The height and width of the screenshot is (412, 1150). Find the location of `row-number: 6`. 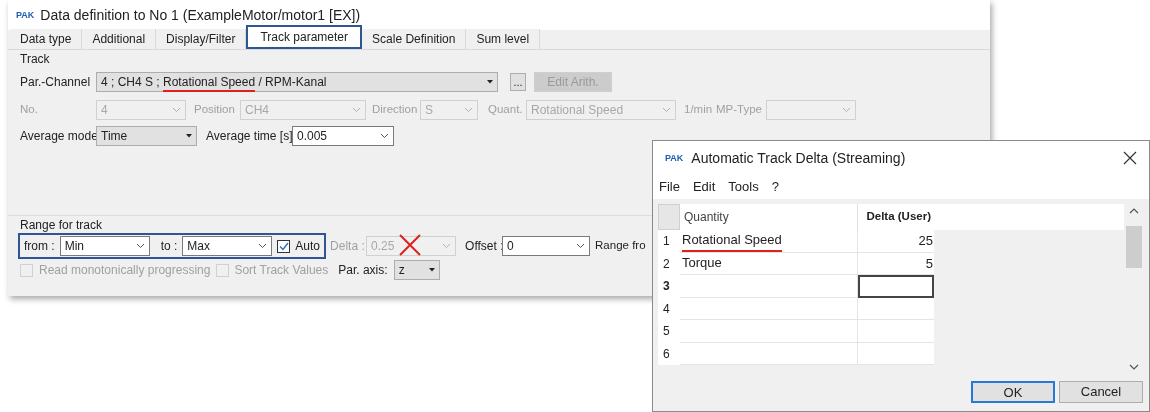

row-number: 6 is located at coordinates (669, 353).